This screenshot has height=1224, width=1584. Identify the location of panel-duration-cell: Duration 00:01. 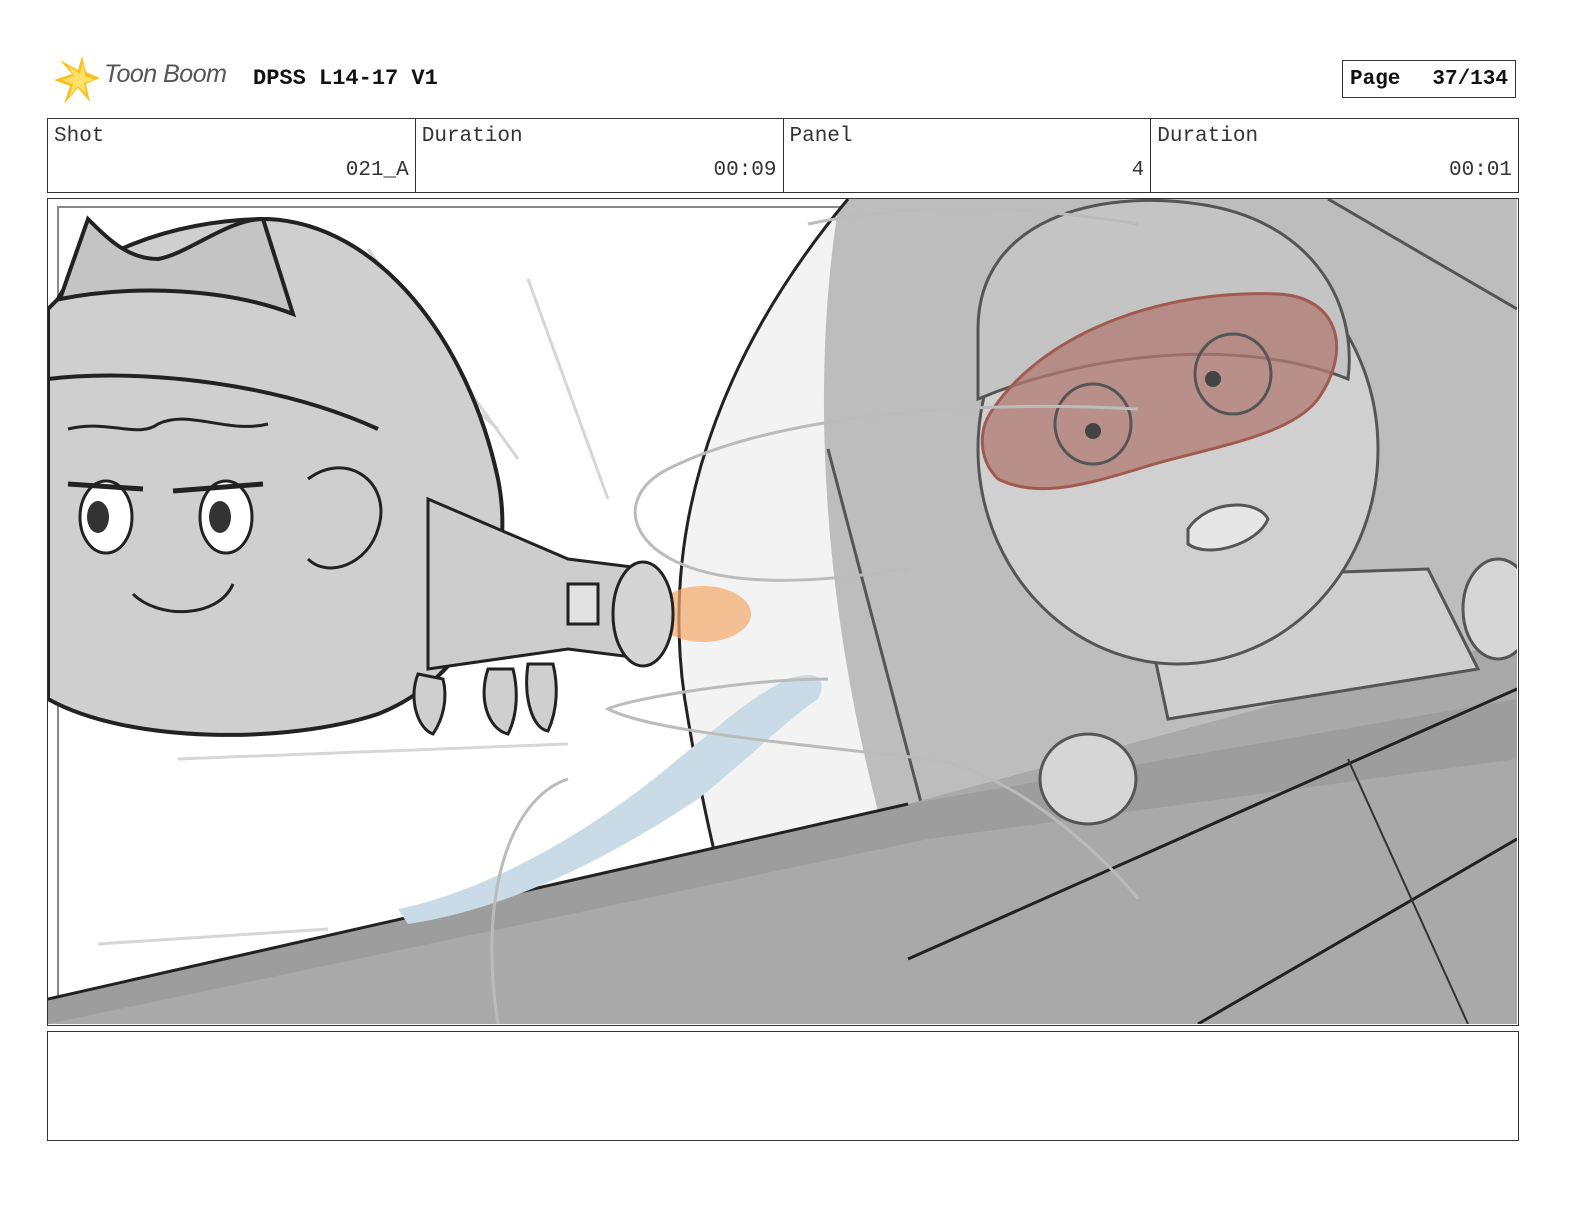
(1334, 155).